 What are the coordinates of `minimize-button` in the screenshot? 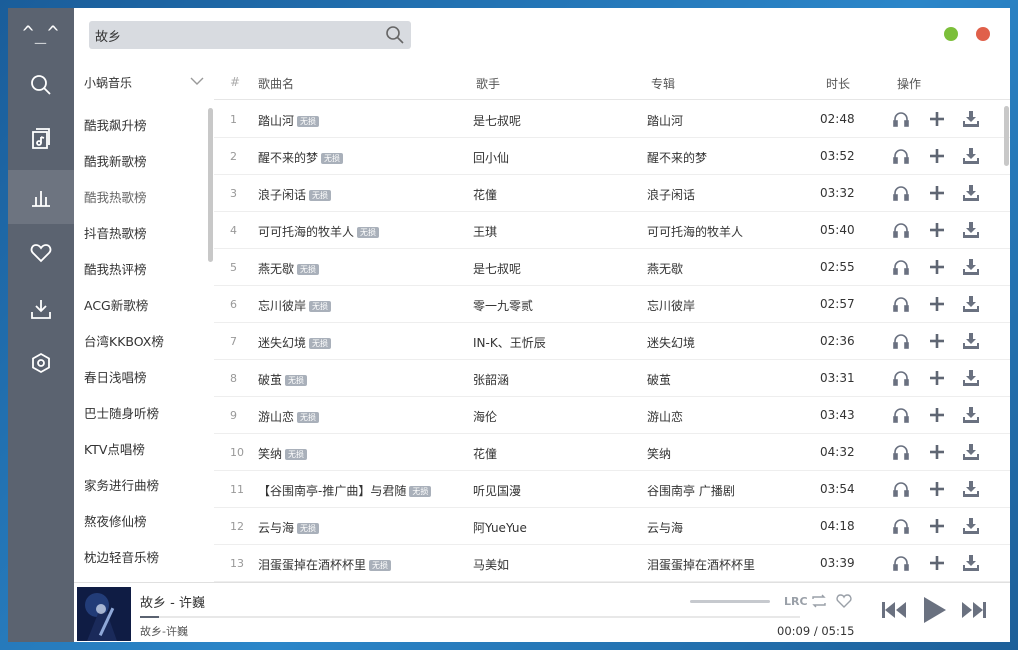 It's located at (951, 34).